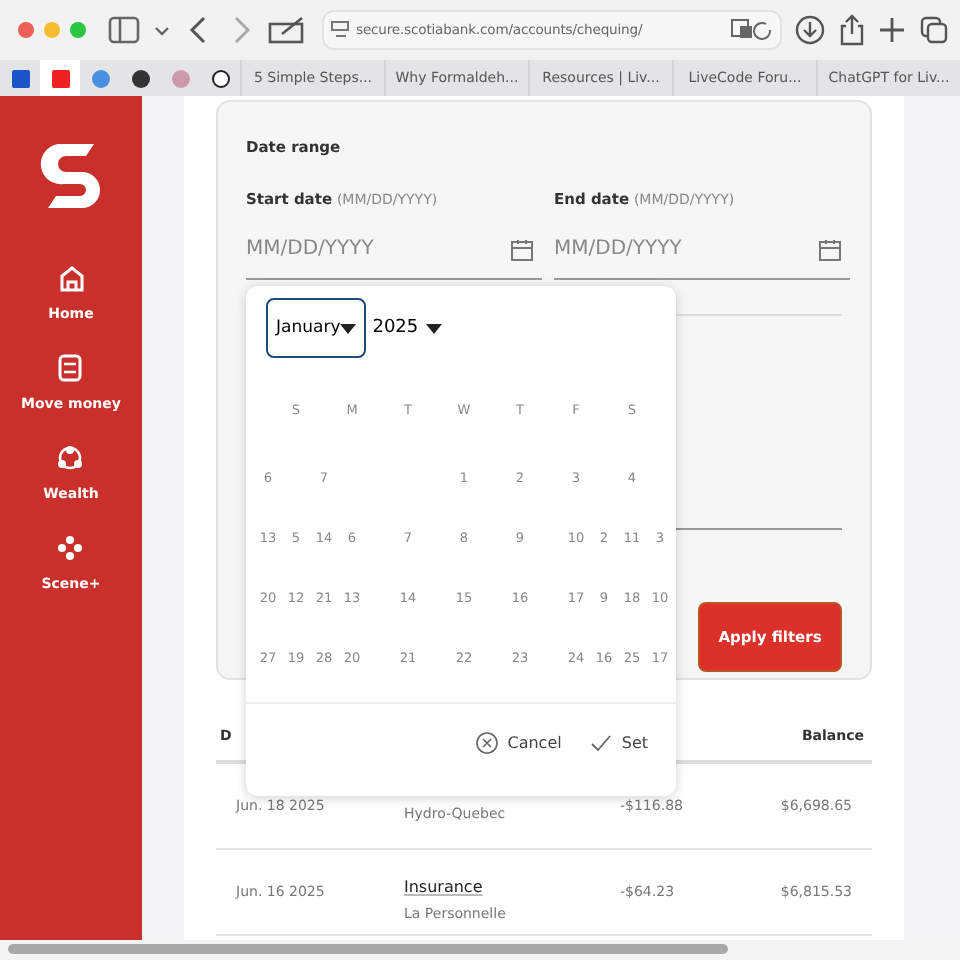 This screenshot has width=960, height=960. Describe the element at coordinates (71, 278) in the screenshot. I see `home-icon` at that location.